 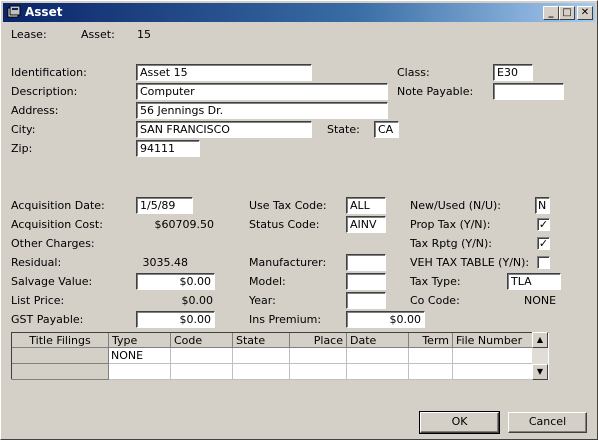 I want to click on acquisition-date-label: Acquisition Date:, so click(x=58, y=205).